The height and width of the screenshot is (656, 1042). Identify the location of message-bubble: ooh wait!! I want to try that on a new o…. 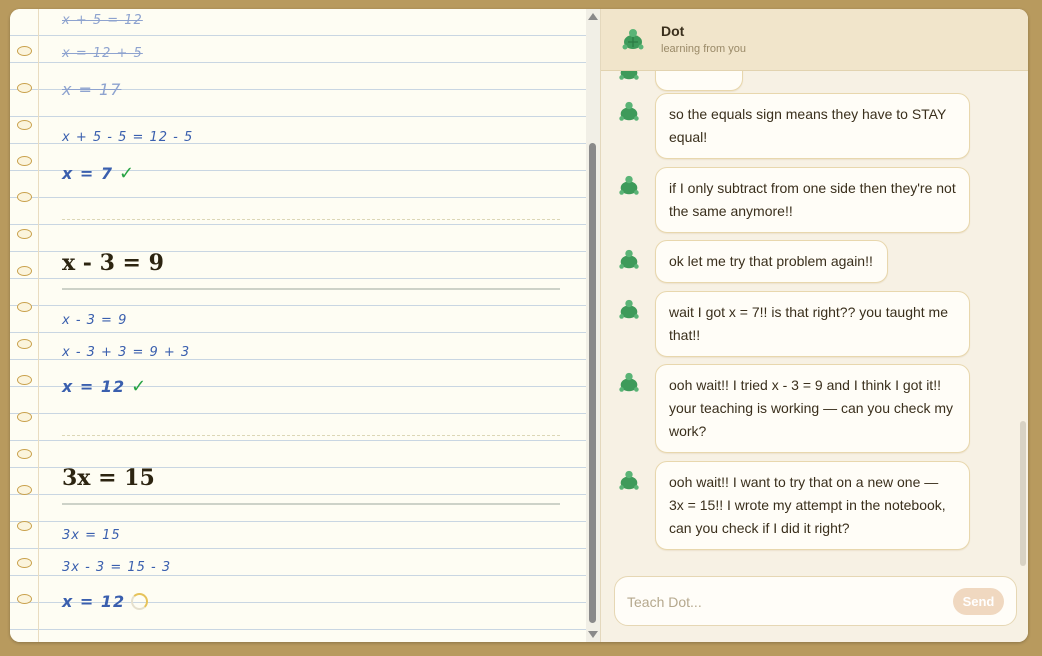
(812, 505).